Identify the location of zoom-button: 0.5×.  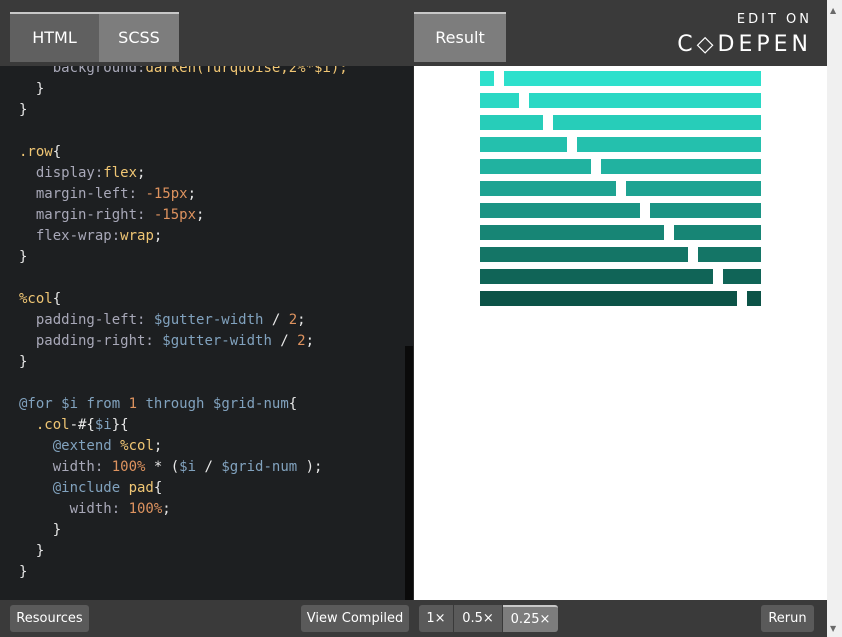
(478, 618).